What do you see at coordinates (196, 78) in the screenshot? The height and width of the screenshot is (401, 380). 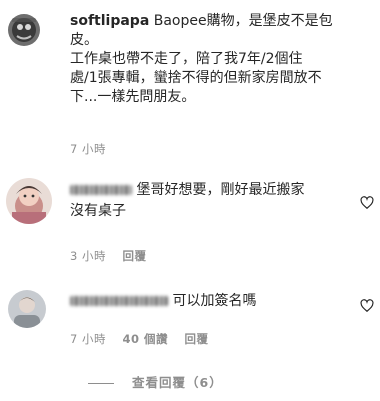 I see `comment-line: 處/1張專輯，蠻捨不得的但新家房間放不` at bounding box center [196, 78].